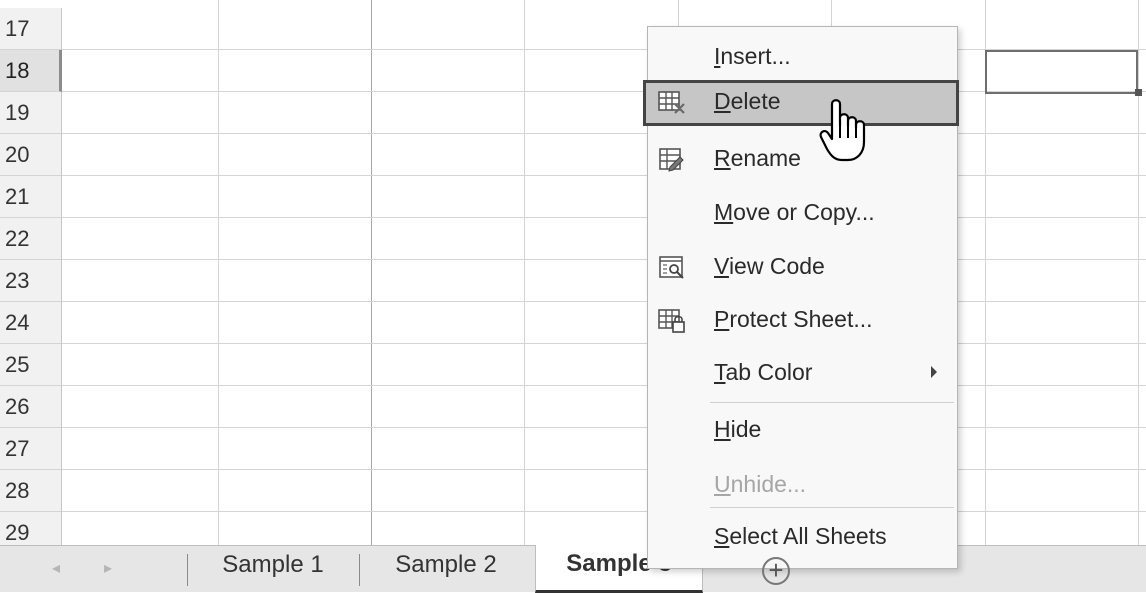 The image size is (1146, 593). What do you see at coordinates (776, 571) in the screenshot?
I see `plus-circle-icon: +` at bounding box center [776, 571].